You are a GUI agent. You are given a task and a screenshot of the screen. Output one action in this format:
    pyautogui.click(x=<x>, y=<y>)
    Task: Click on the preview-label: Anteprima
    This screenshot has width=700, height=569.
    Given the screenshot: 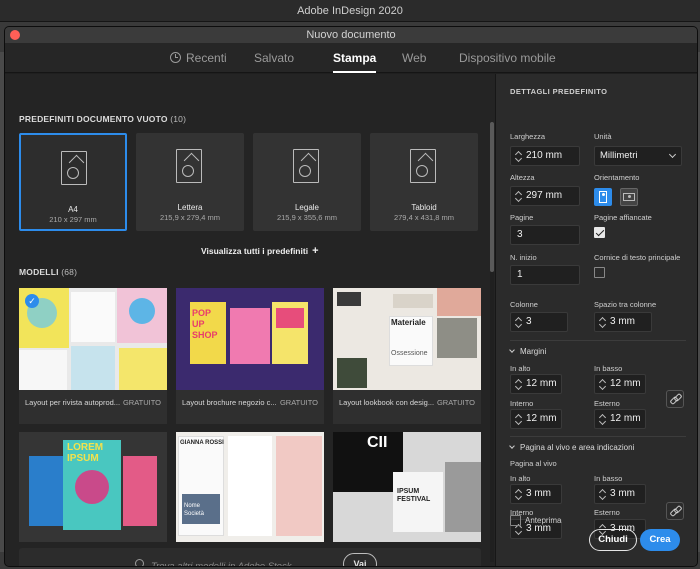 What is the action you would take?
    pyautogui.click(x=543, y=520)
    